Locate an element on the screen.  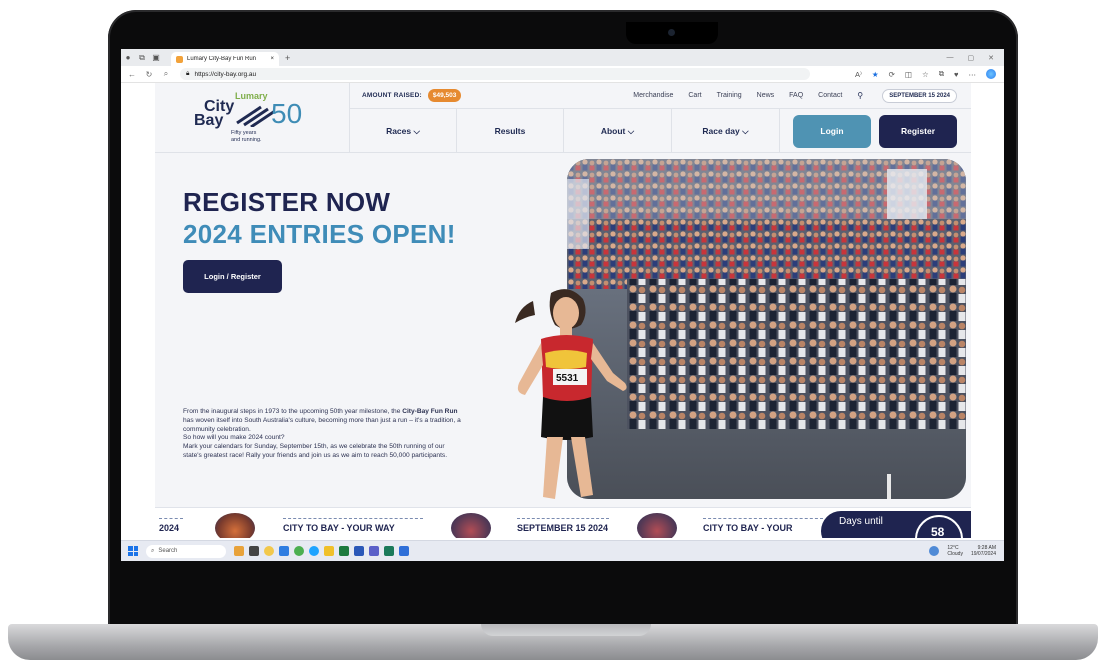
taskbar-search-placeholder: Search is located at coordinates (168, 551).